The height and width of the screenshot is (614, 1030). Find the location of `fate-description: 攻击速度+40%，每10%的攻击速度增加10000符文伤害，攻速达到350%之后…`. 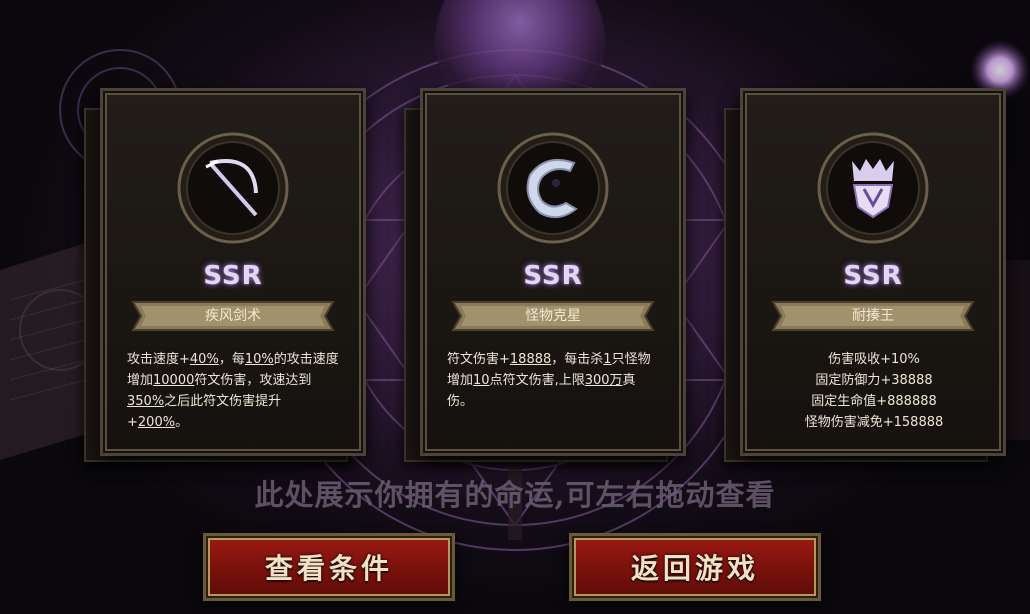

fate-description: 攻击速度+40%，每10%的攻击速度增加10000符文伤害，攻速达到350%之后… is located at coordinates (233, 391).